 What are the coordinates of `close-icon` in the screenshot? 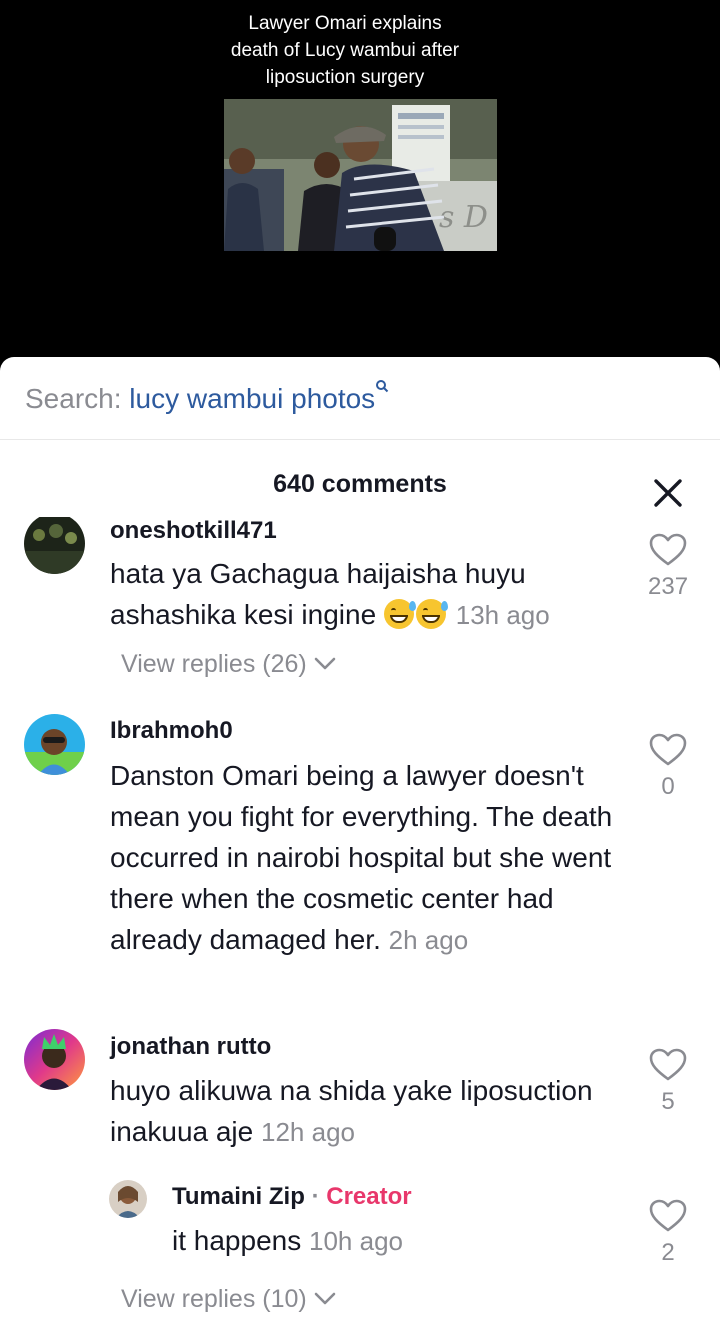 It's located at (668, 493).